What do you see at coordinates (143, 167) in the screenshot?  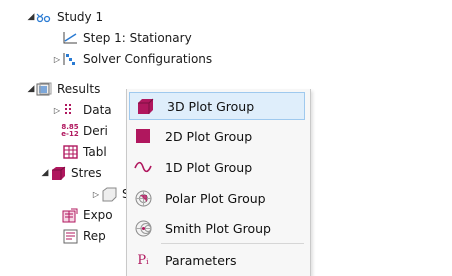 I see `1d-plot-group-icon` at bounding box center [143, 167].